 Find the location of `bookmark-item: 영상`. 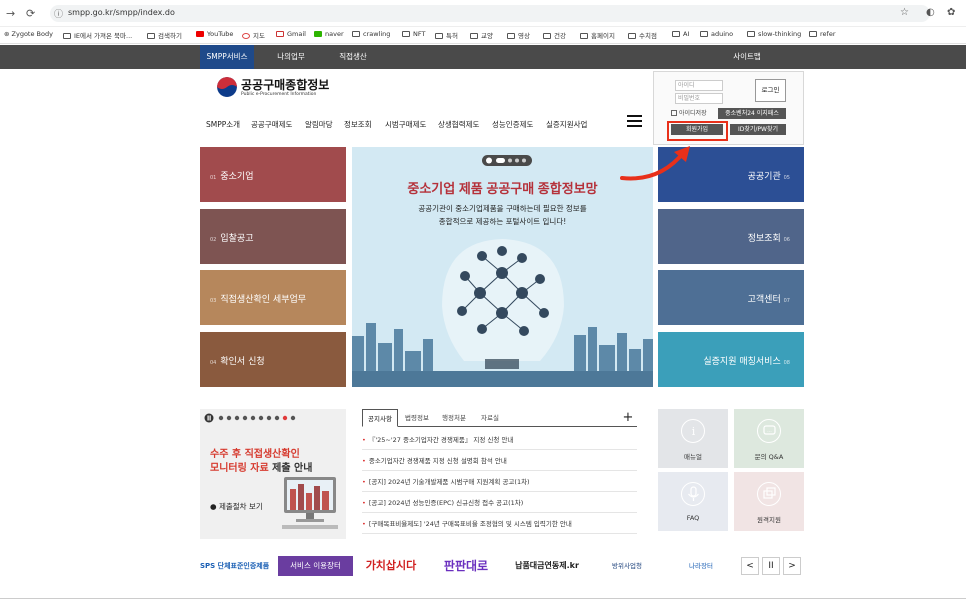

bookmark-item: 영상 is located at coordinates (518, 35).